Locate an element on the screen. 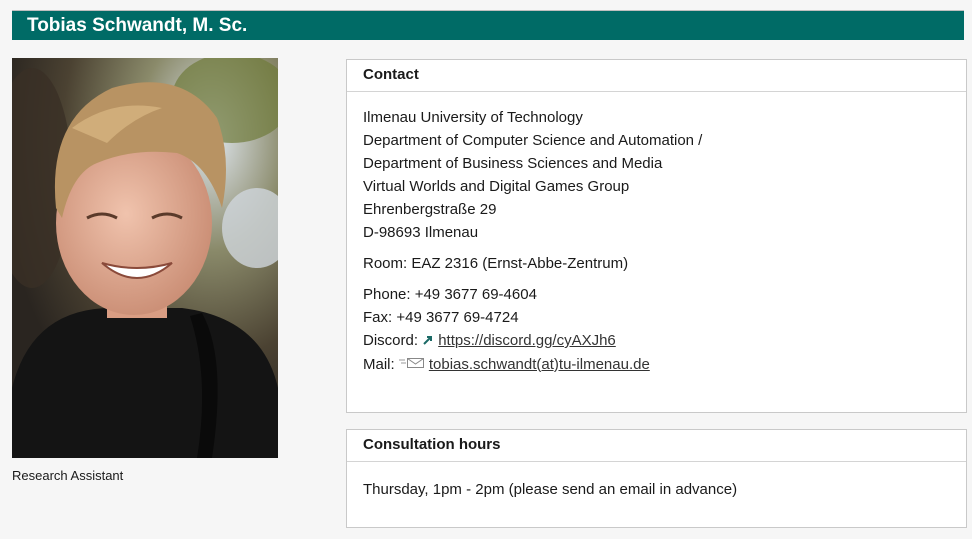 This screenshot has height=539, width=972. room-text: Room: EAZ 2316 (Ernst-Abbe-Zentrum) is located at coordinates (496, 263).